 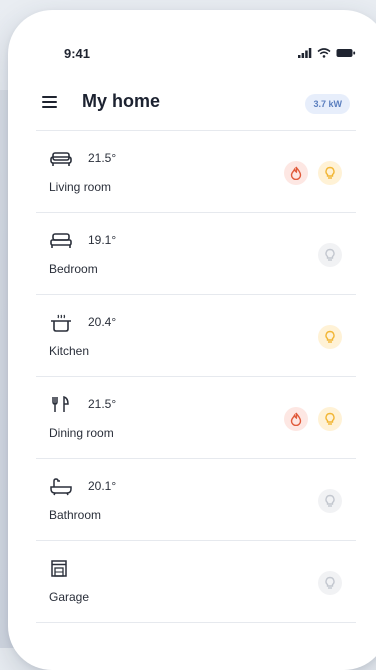 I want to click on room-row: Garage, so click(x=196, y=581).